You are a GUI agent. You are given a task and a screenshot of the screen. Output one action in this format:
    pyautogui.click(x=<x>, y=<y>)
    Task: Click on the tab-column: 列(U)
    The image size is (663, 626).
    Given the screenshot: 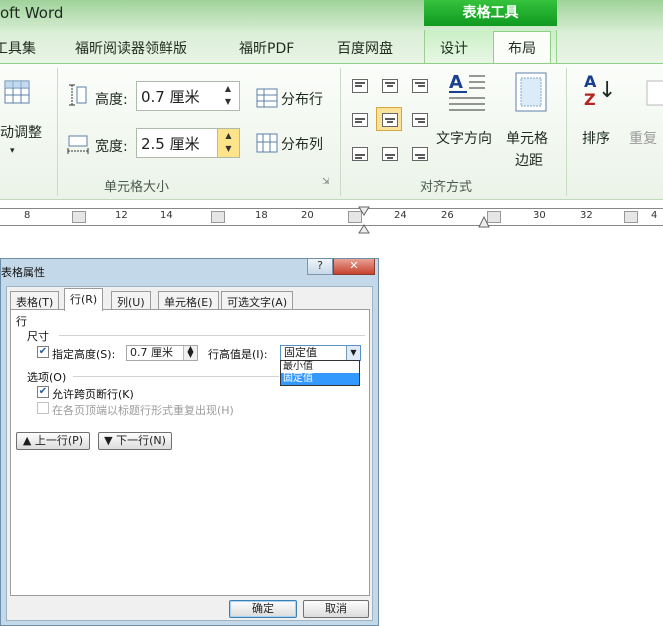 What is the action you would take?
    pyautogui.click(x=131, y=300)
    